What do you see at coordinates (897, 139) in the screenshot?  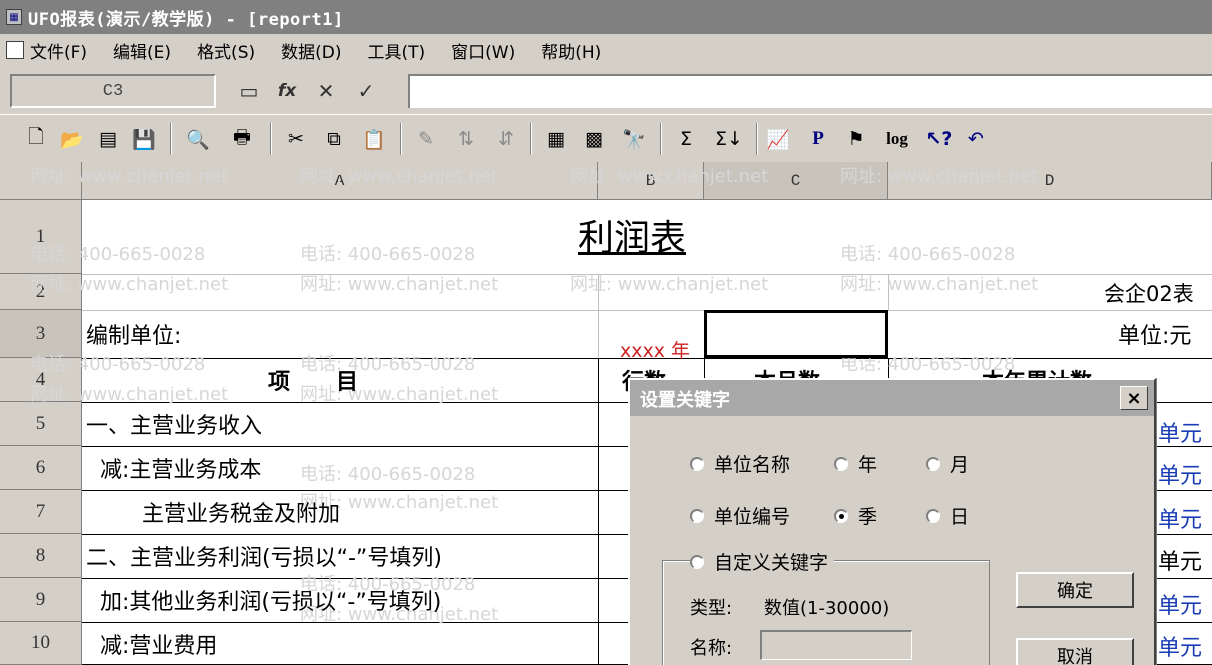 I see `log-icon: log` at bounding box center [897, 139].